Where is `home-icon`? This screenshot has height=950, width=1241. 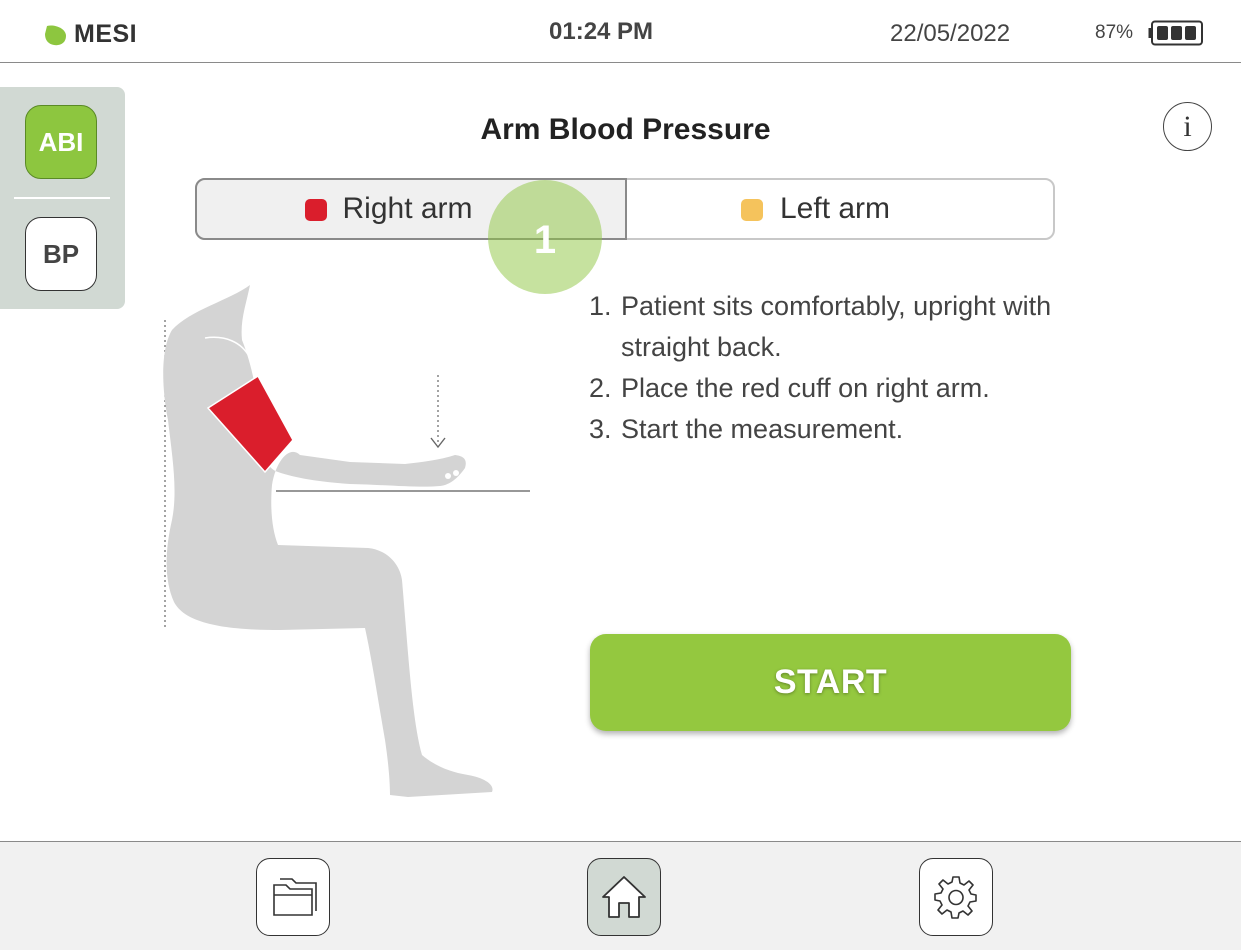
home-icon is located at coordinates (624, 897).